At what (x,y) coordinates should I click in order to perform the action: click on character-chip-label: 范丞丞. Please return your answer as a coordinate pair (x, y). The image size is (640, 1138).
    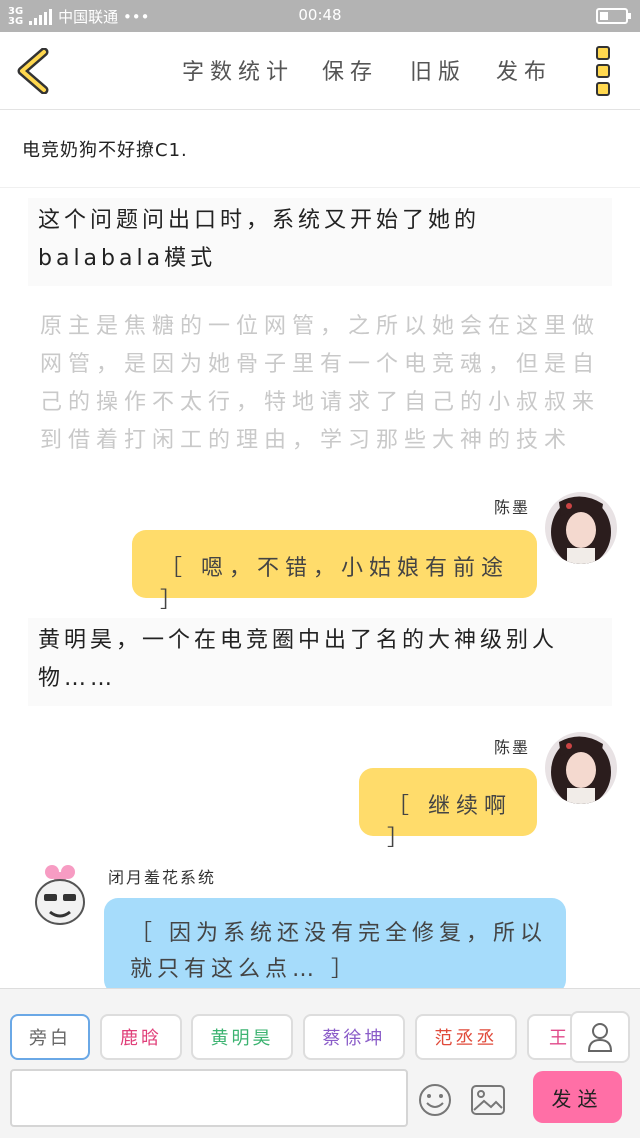
    Looking at the image, I should click on (466, 1038).